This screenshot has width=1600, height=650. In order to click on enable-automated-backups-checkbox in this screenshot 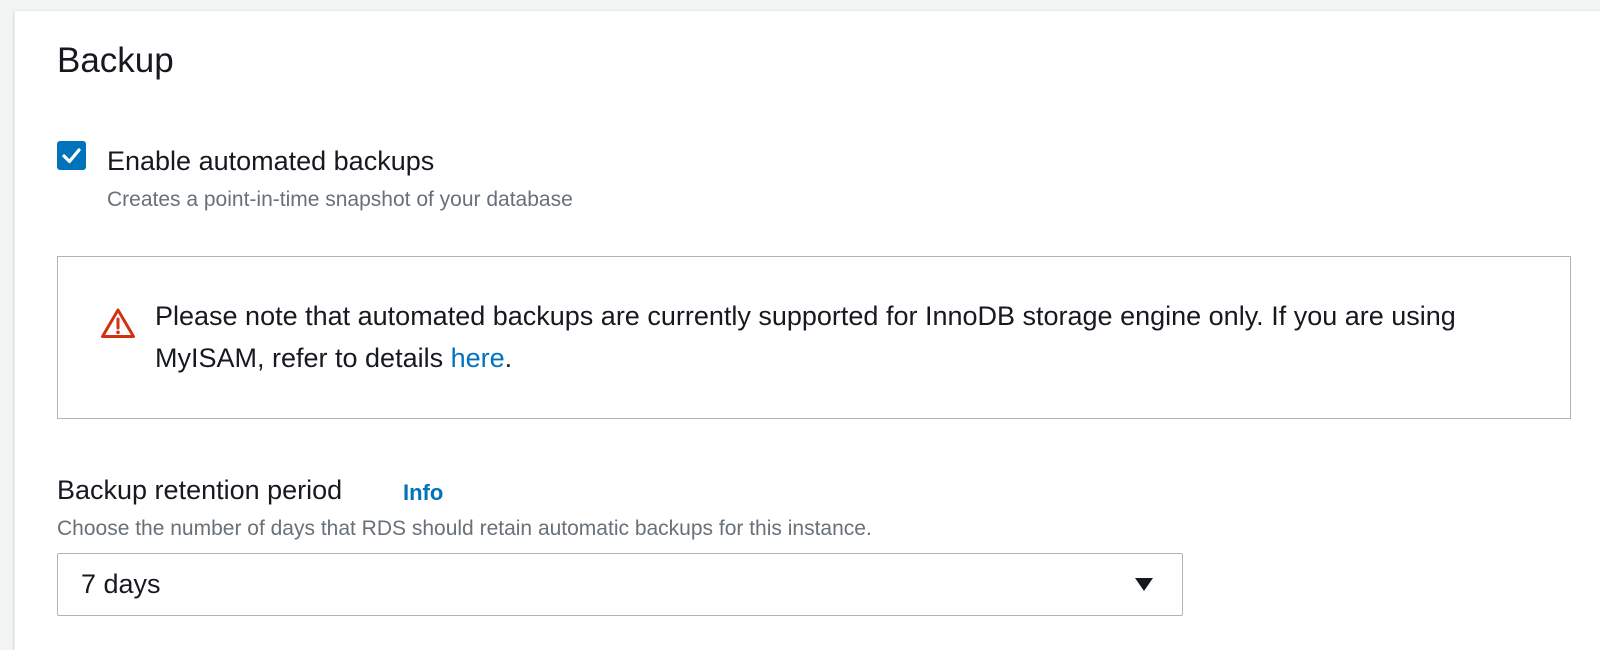, I will do `click(71, 155)`.